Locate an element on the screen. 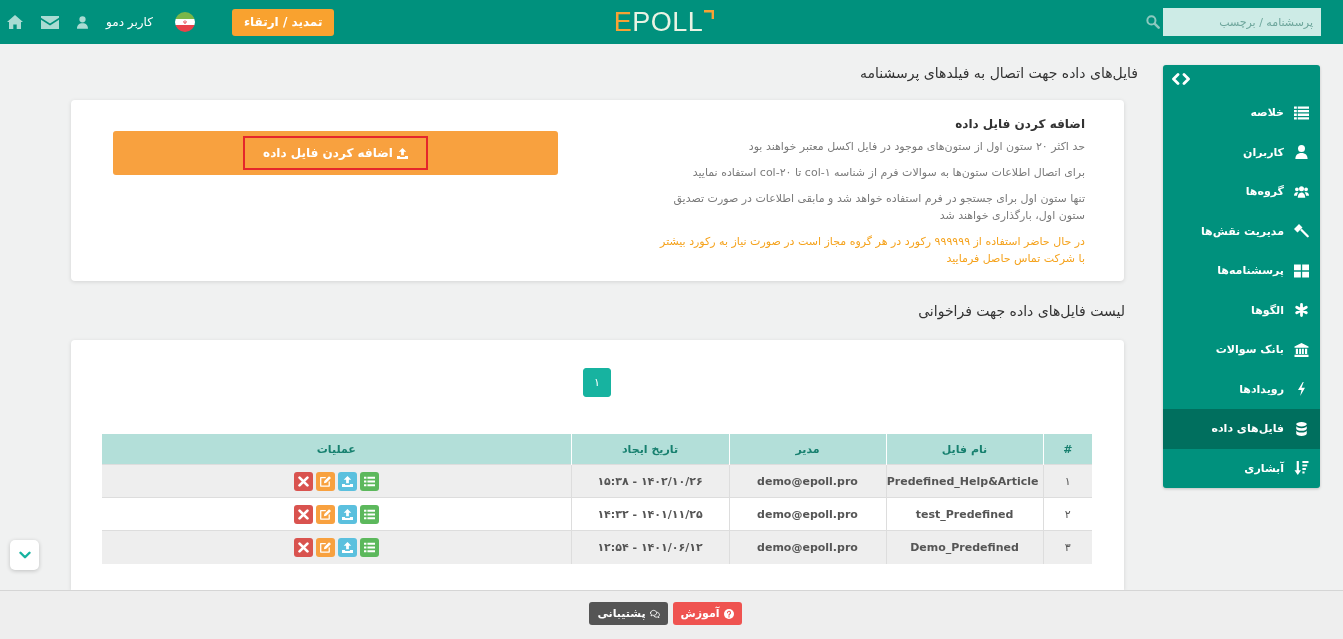 The width and height of the screenshot is (1343, 639). sidebar-item: گروه‌ها is located at coordinates (1241, 192).